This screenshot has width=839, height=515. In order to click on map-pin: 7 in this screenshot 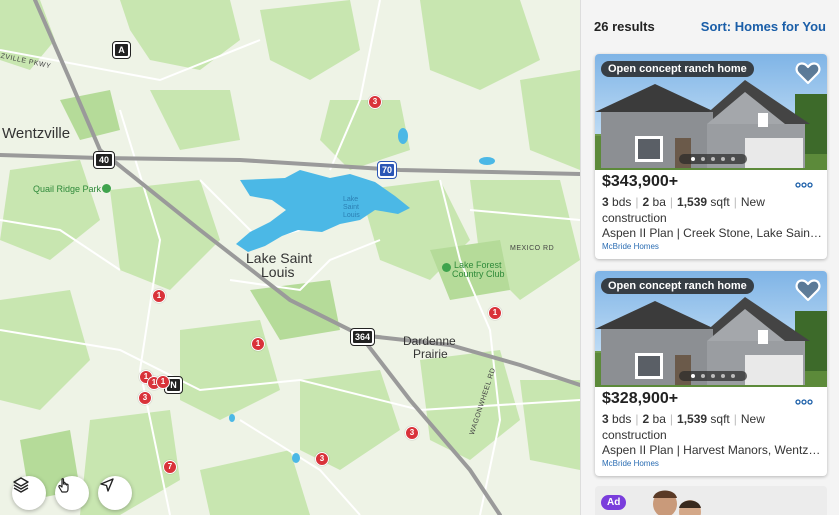, I will do `click(170, 467)`.